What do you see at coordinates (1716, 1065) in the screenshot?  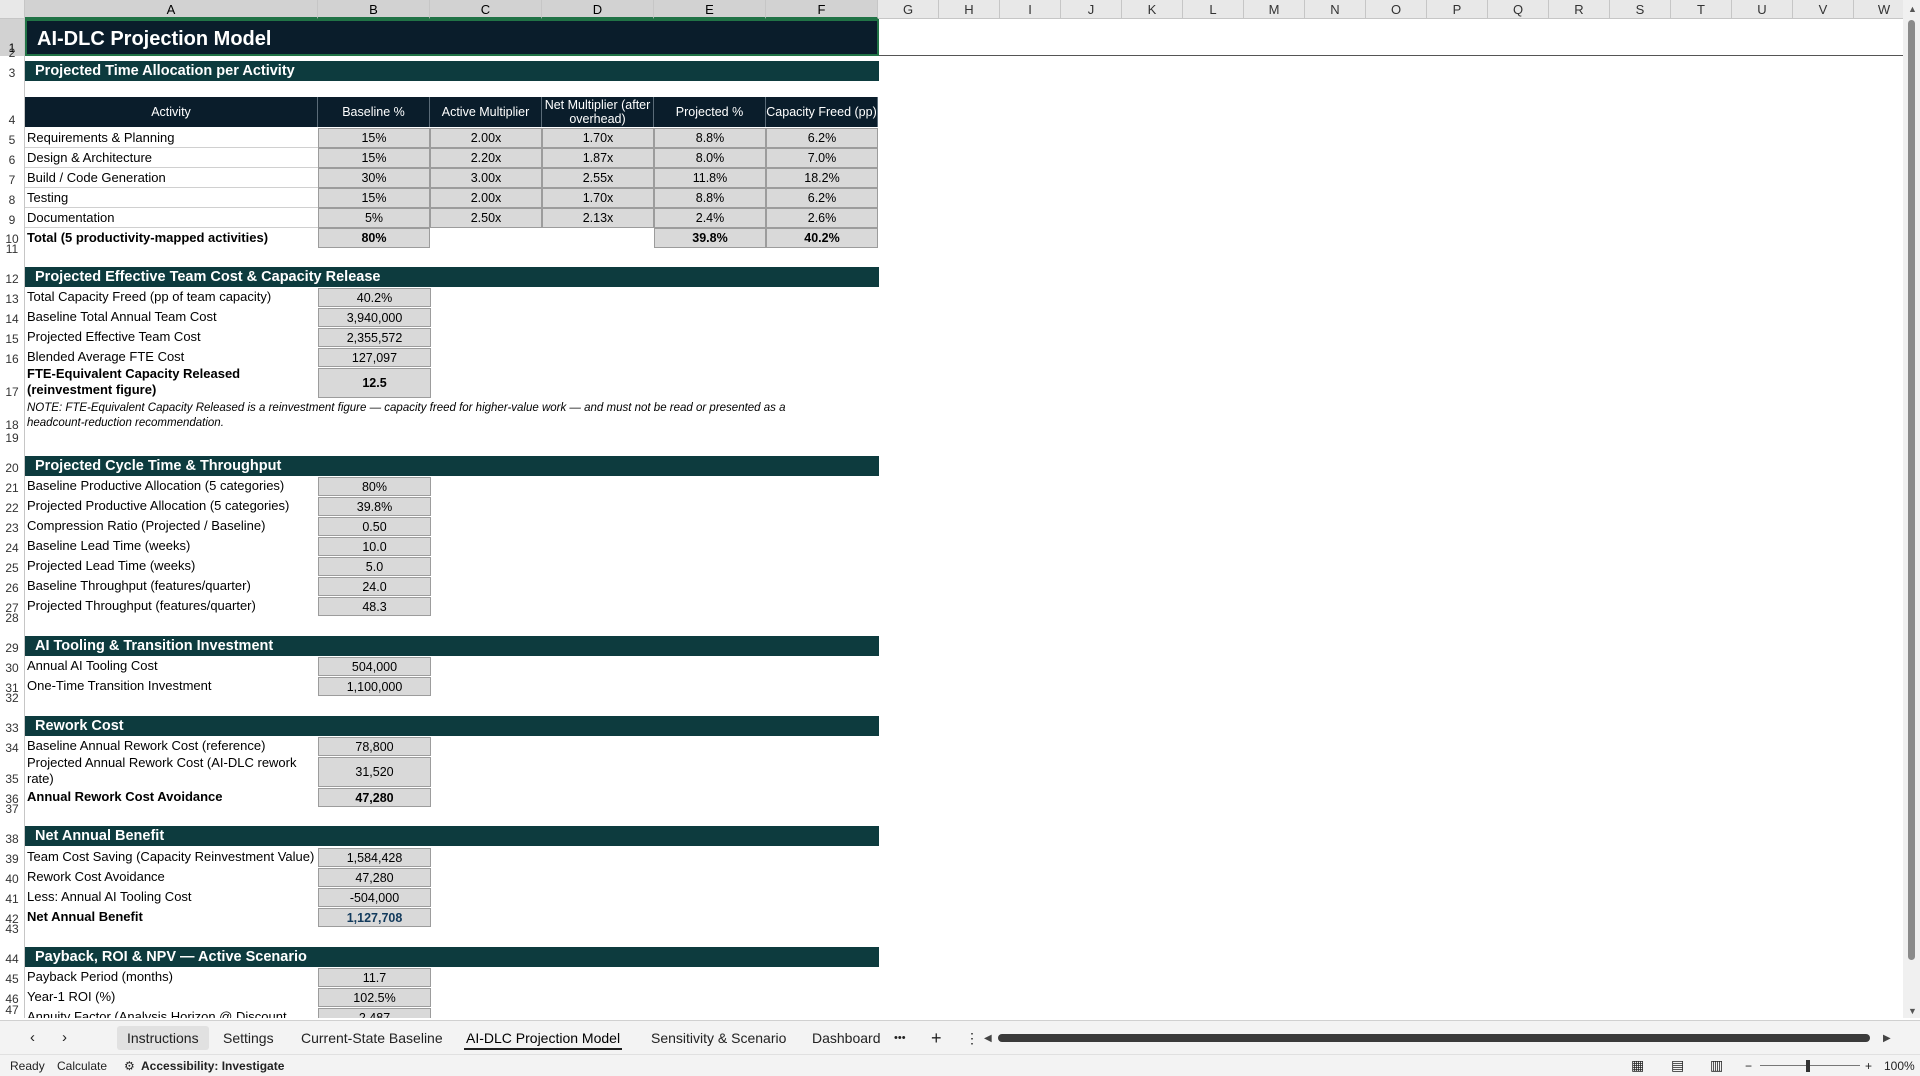 I see `page-break-icon: ▥` at bounding box center [1716, 1065].